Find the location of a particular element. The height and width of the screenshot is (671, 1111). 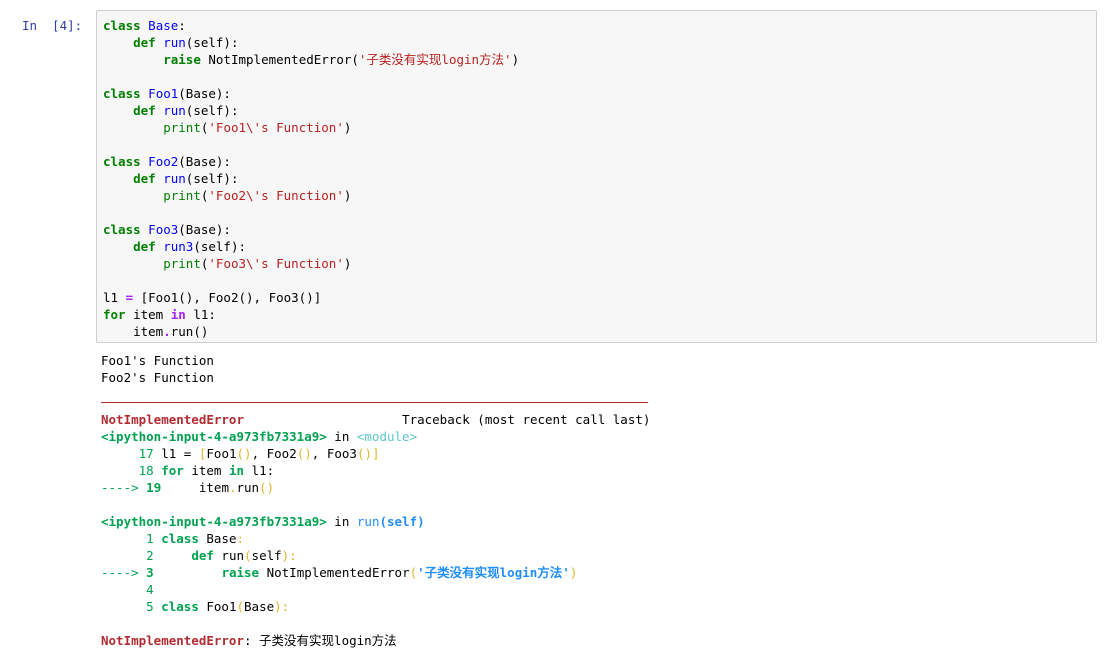

traceback-header-label: Traceback (most recent call last) is located at coordinates (526, 419).